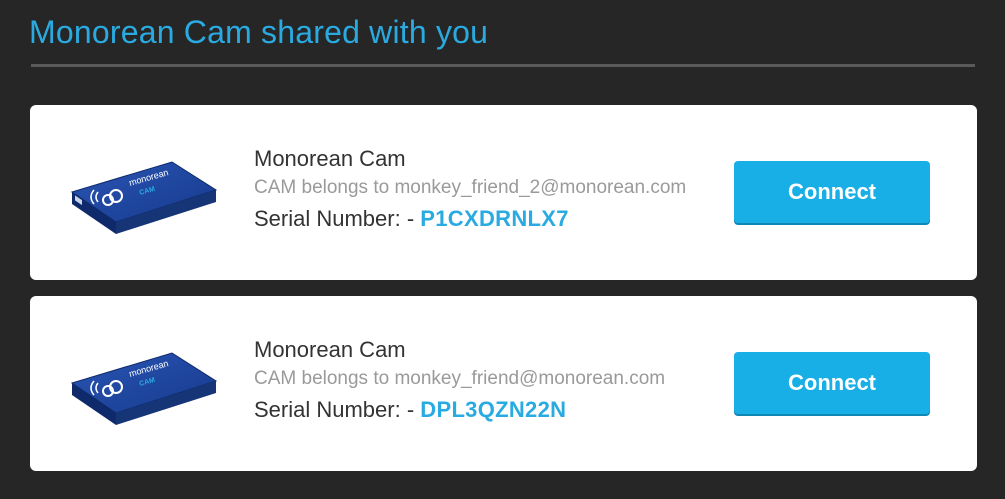 The height and width of the screenshot is (499, 1005). What do you see at coordinates (494, 218) in the screenshot?
I see `serial-number: P1CXDRNLX7` at bounding box center [494, 218].